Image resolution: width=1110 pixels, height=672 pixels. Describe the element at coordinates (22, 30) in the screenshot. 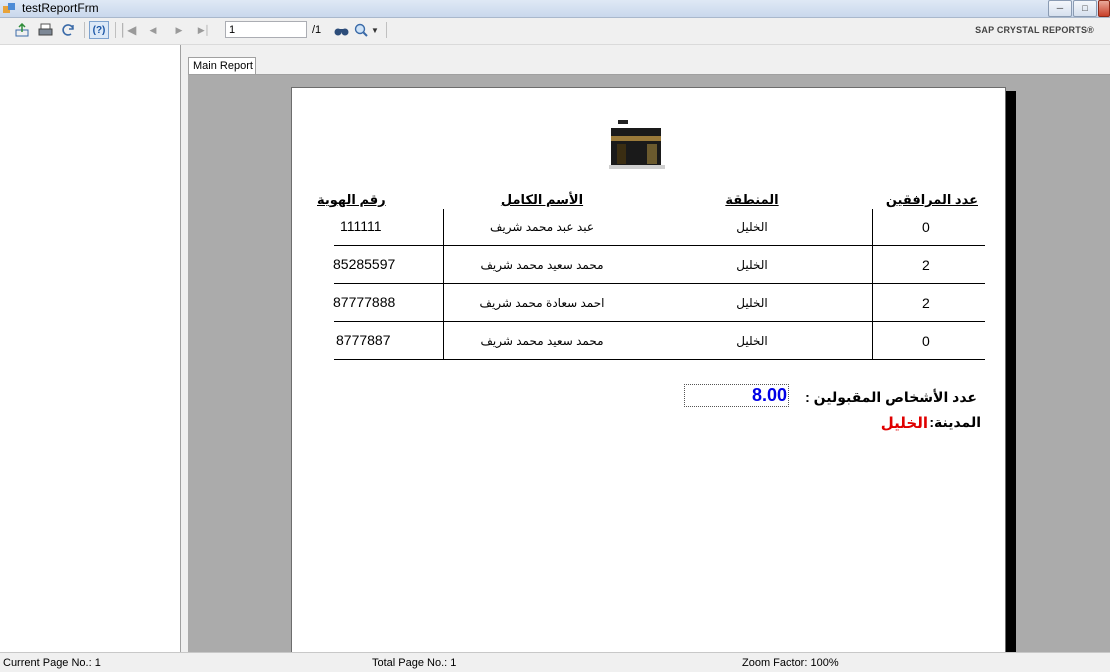

I see `export-icon` at that location.